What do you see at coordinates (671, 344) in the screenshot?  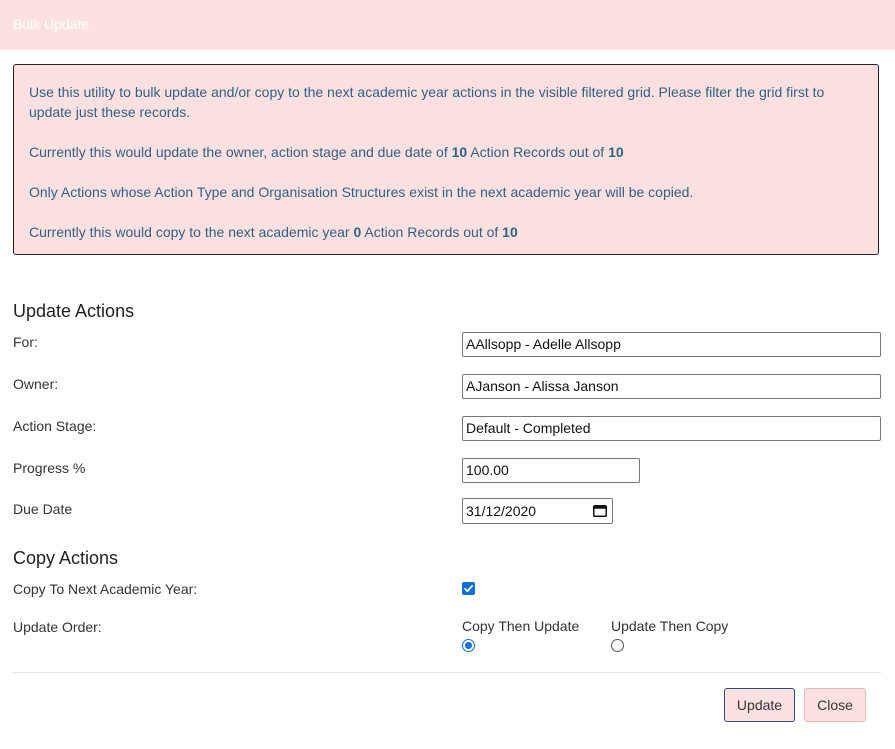 I see `for-input: AAllsopp - Adelle Allsopp` at bounding box center [671, 344].